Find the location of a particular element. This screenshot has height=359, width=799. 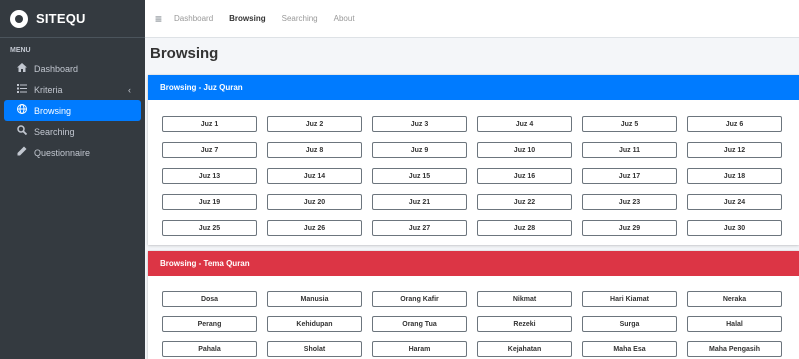

juz-button: Juz 18 is located at coordinates (734, 176).